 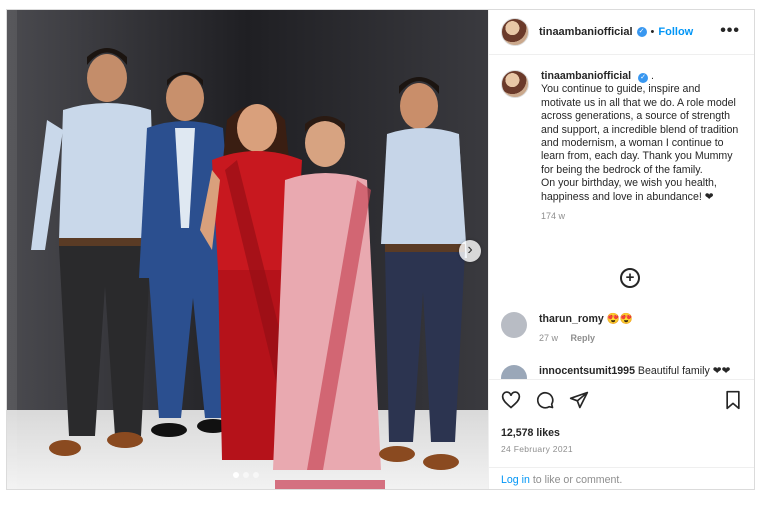 I want to click on comment-line: tharun_romy 😍😍, so click(x=586, y=318).